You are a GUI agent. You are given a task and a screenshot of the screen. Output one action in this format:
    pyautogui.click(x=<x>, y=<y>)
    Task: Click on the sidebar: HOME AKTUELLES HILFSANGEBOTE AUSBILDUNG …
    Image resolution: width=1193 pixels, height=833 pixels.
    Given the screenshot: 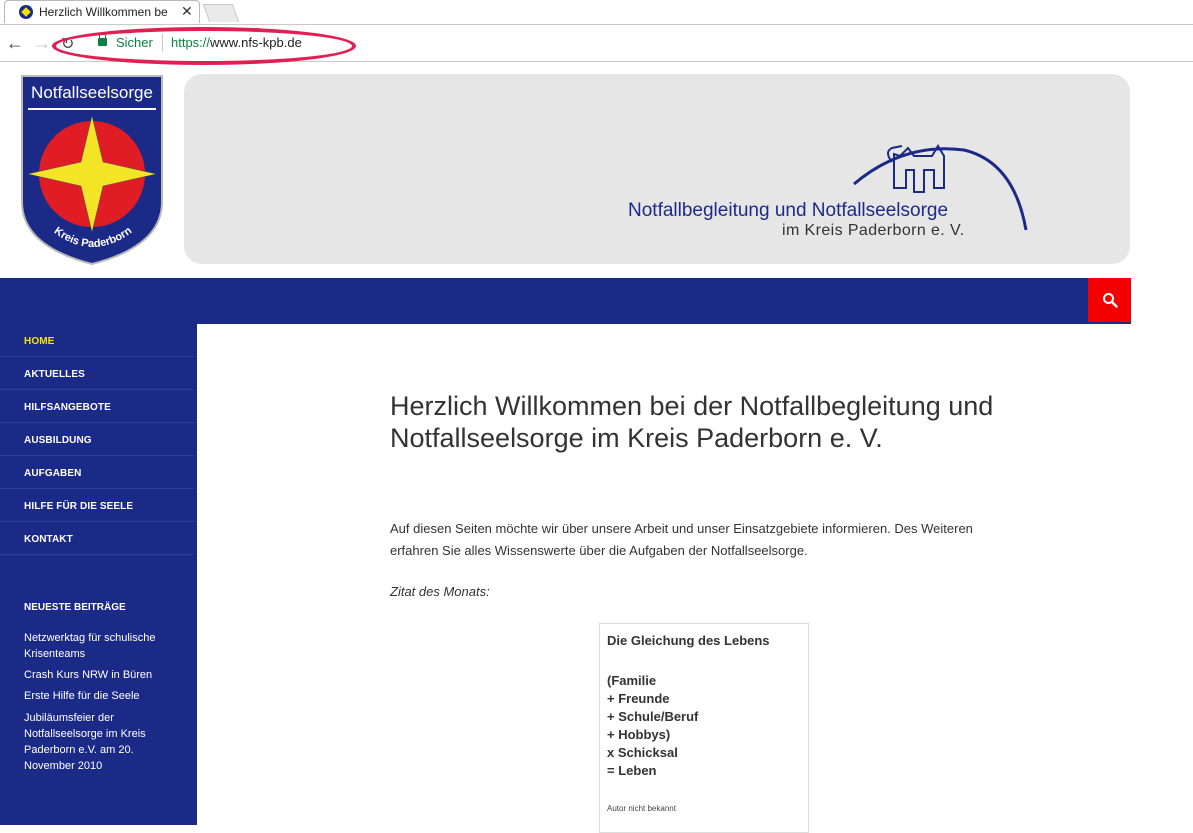 What is the action you would take?
    pyautogui.click(x=98, y=574)
    